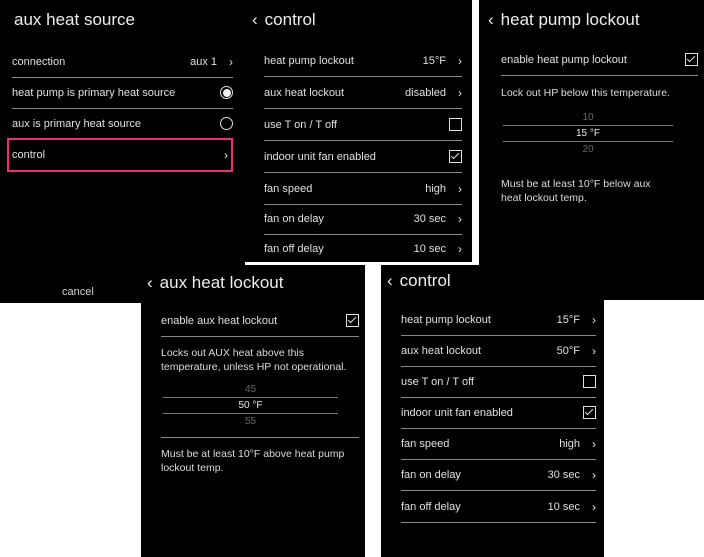  What do you see at coordinates (250, 389) in the screenshot?
I see `picker-value-above: 45` at bounding box center [250, 389].